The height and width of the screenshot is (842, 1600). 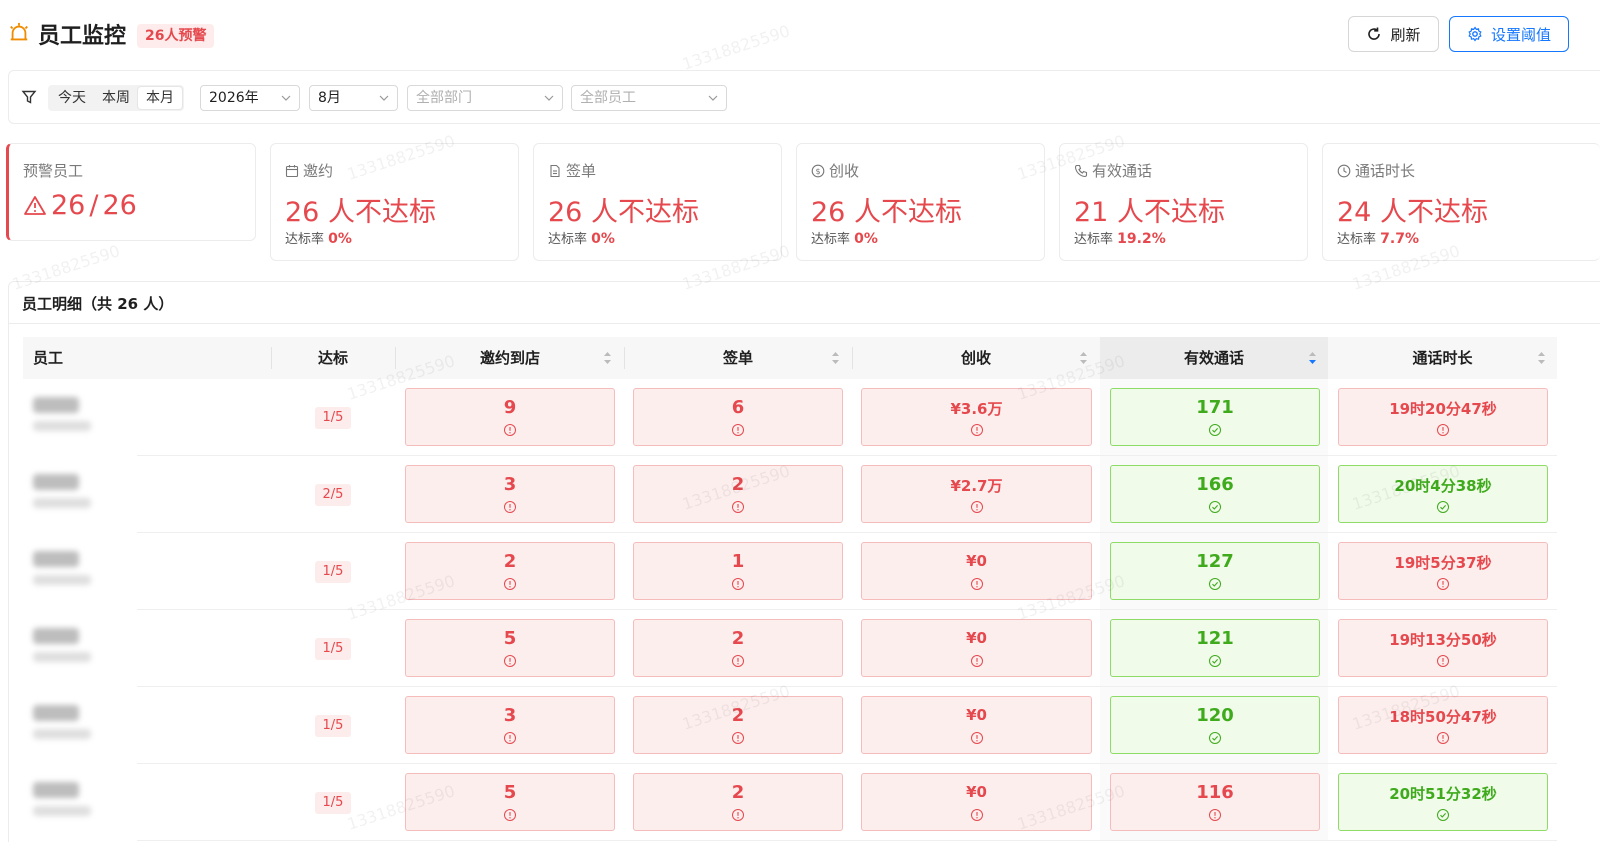 I want to click on sort-active-icon, so click(x=1312, y=358).